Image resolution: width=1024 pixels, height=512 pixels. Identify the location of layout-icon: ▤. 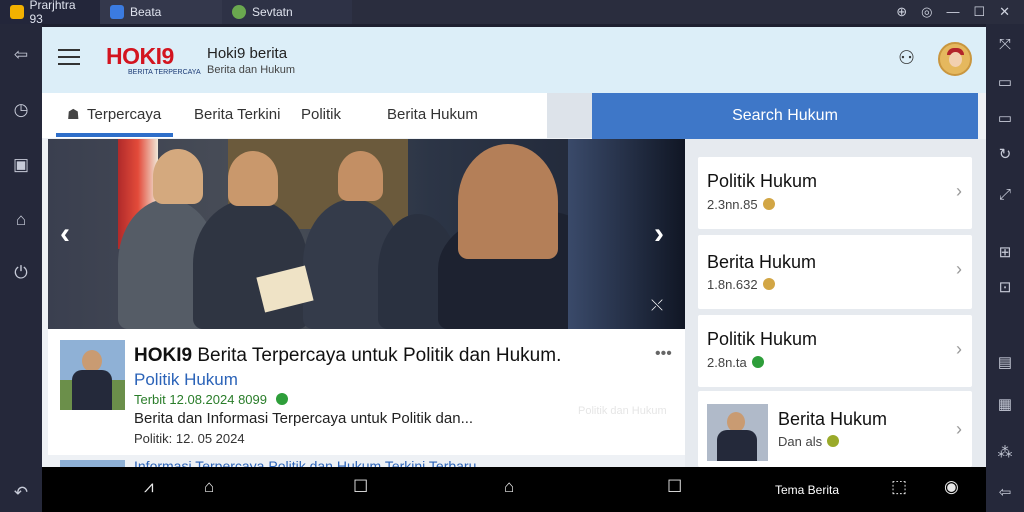
(1005, 363).